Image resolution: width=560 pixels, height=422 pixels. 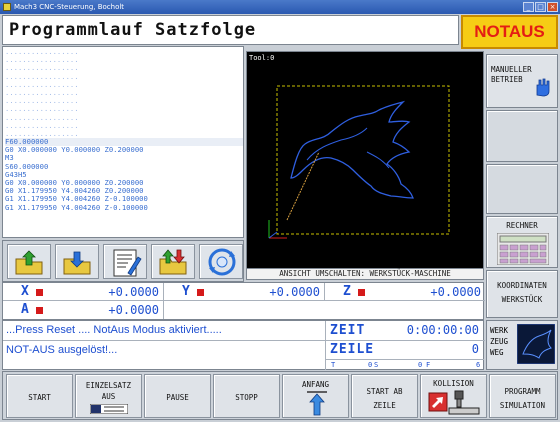 What do you see at coordinates (348, 330) in the screenshot?
I see `time-label: ZEIT` at bounding box center [348, 330].